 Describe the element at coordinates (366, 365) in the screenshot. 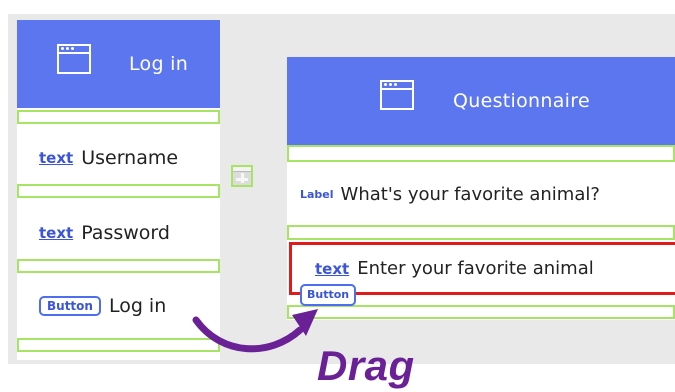

I see `drag-annotation: Drag` at that location.